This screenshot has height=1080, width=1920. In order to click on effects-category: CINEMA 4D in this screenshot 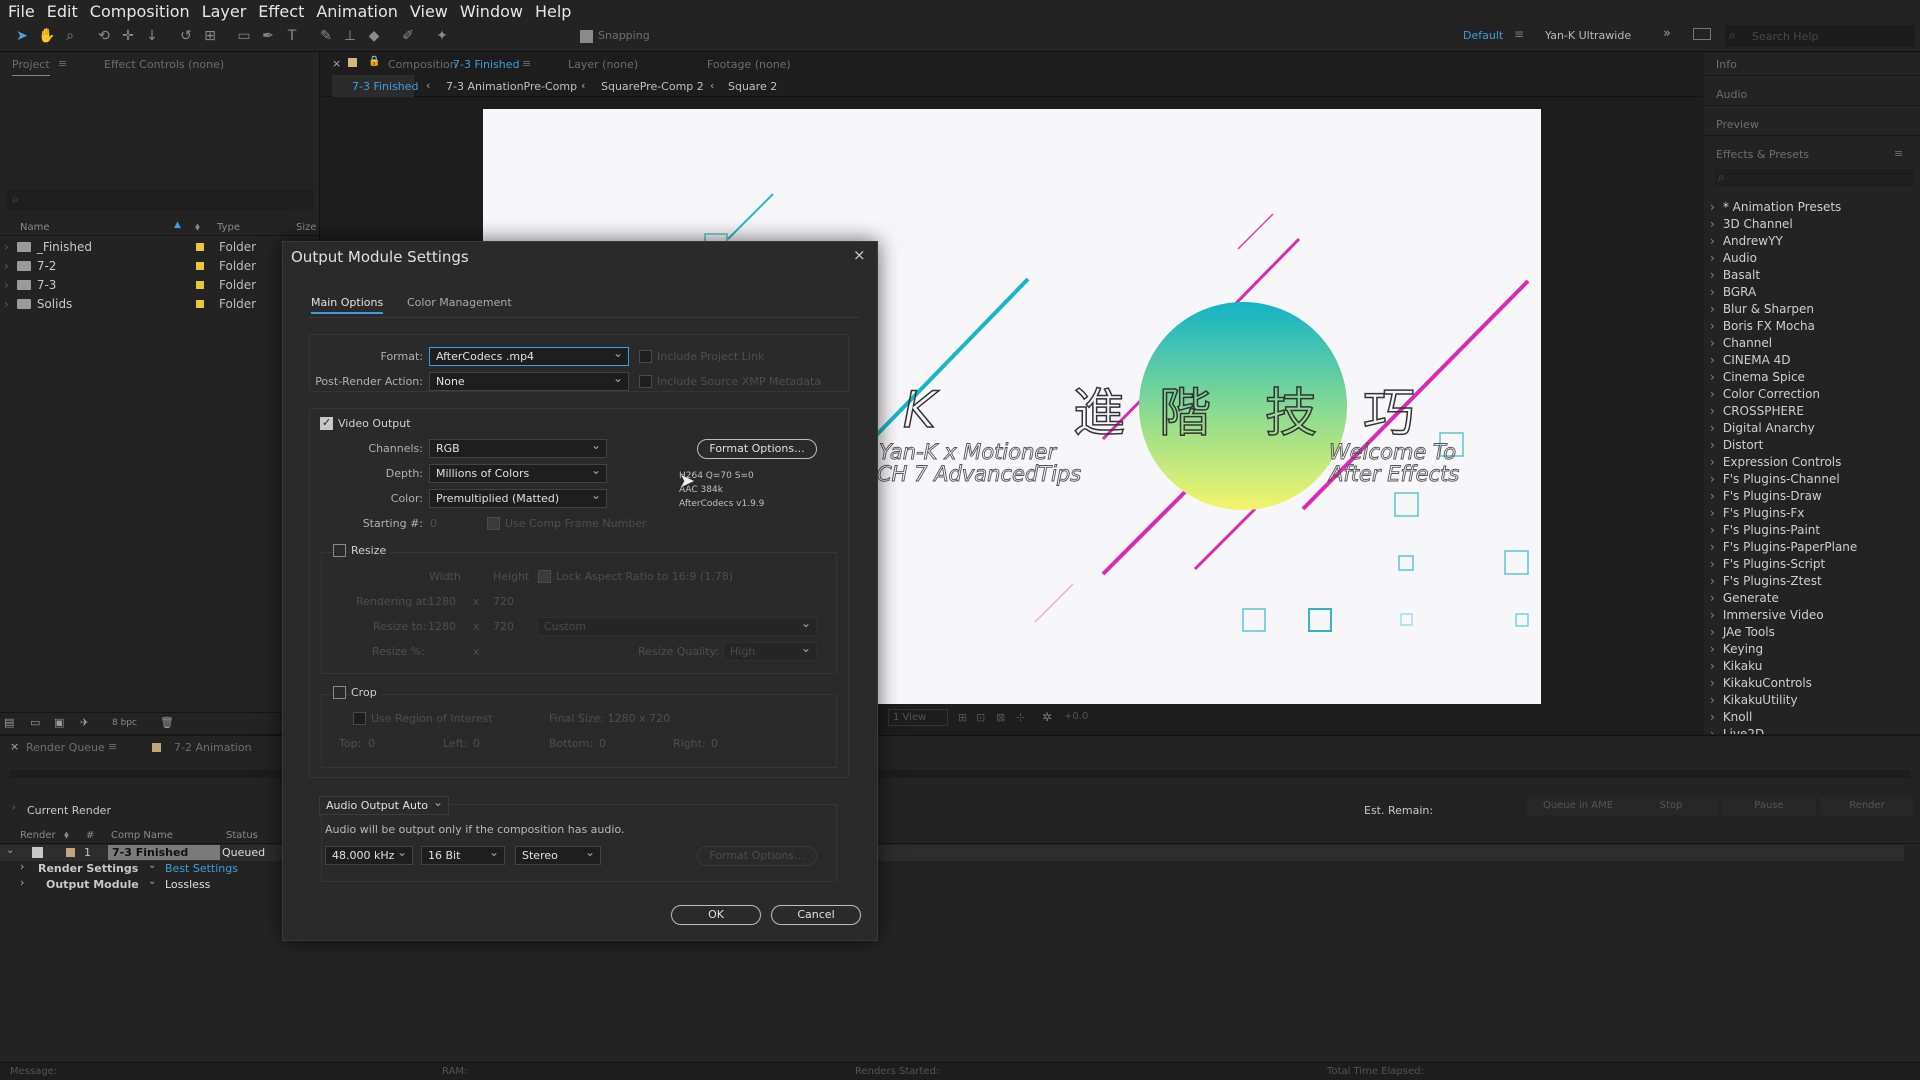, I will do `click(1750, 360)`.